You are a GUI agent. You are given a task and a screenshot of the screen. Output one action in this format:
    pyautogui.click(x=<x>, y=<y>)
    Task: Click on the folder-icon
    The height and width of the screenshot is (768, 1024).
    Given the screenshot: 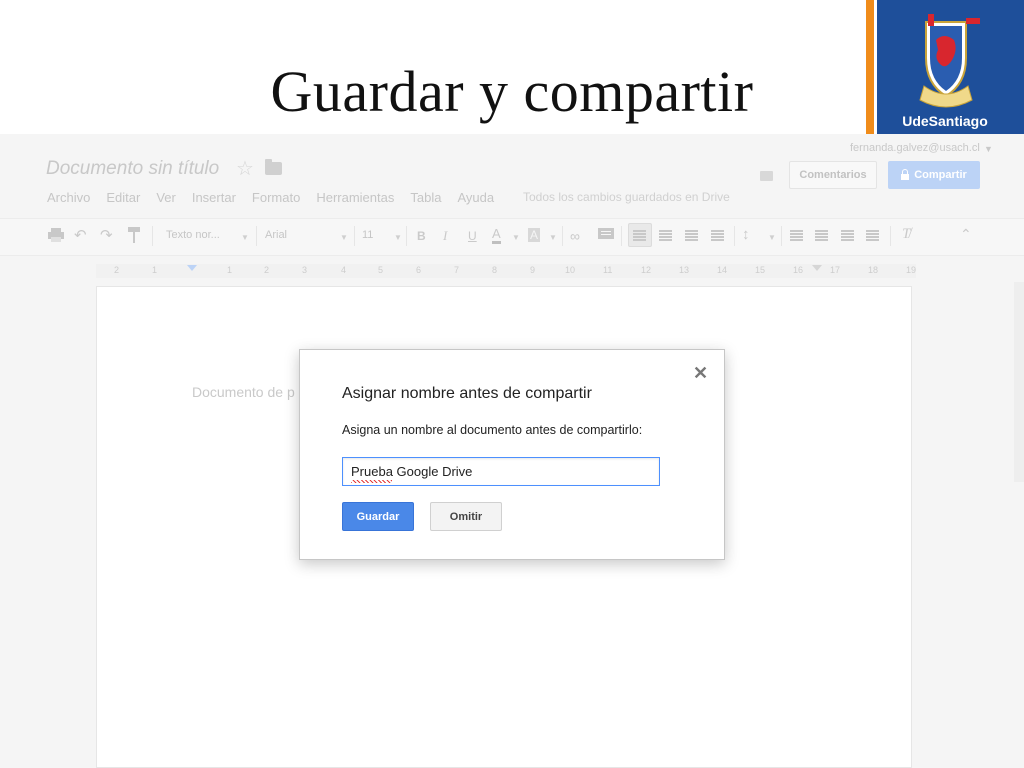 What is the action you would take?
    pyautogui.click(x=273, y=167)
    